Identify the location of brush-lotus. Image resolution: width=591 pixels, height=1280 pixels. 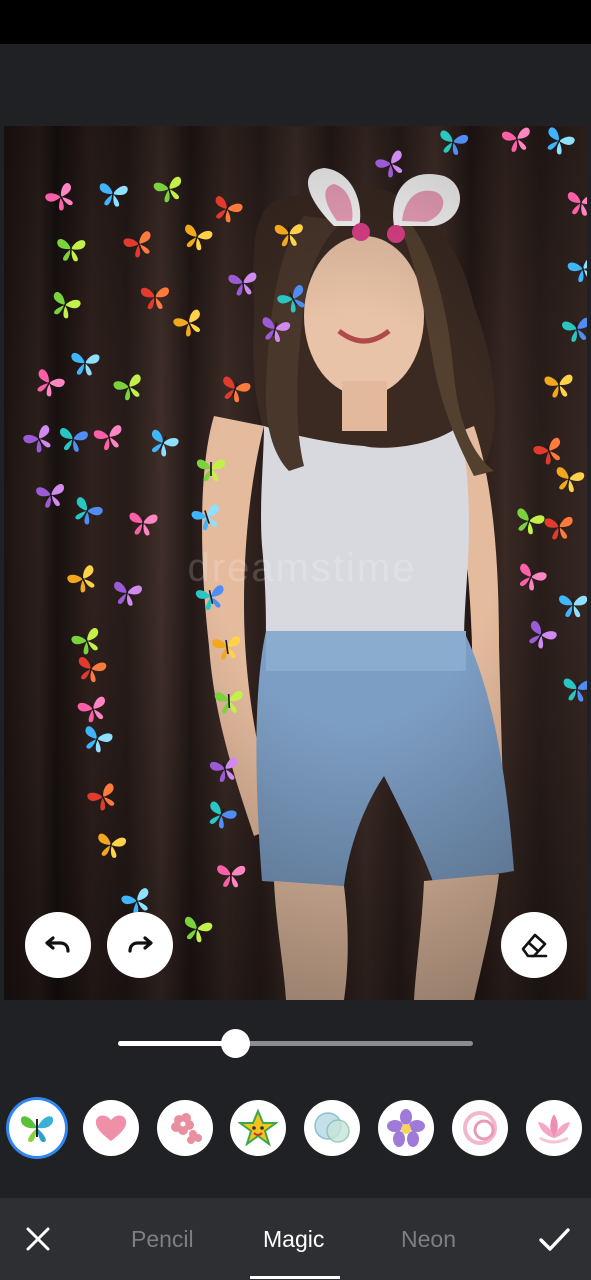
(554, 1128).